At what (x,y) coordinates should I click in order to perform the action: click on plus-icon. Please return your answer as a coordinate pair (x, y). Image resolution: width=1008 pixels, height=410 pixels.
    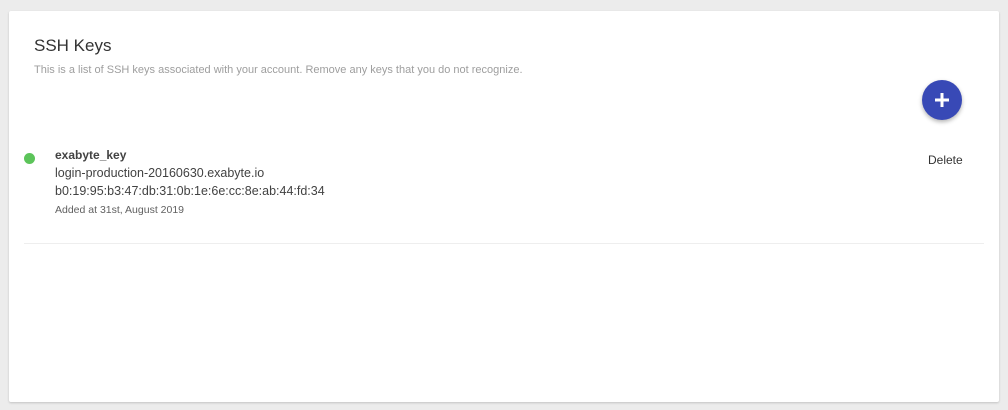
    Looking at the image, I should click on (942, 100).